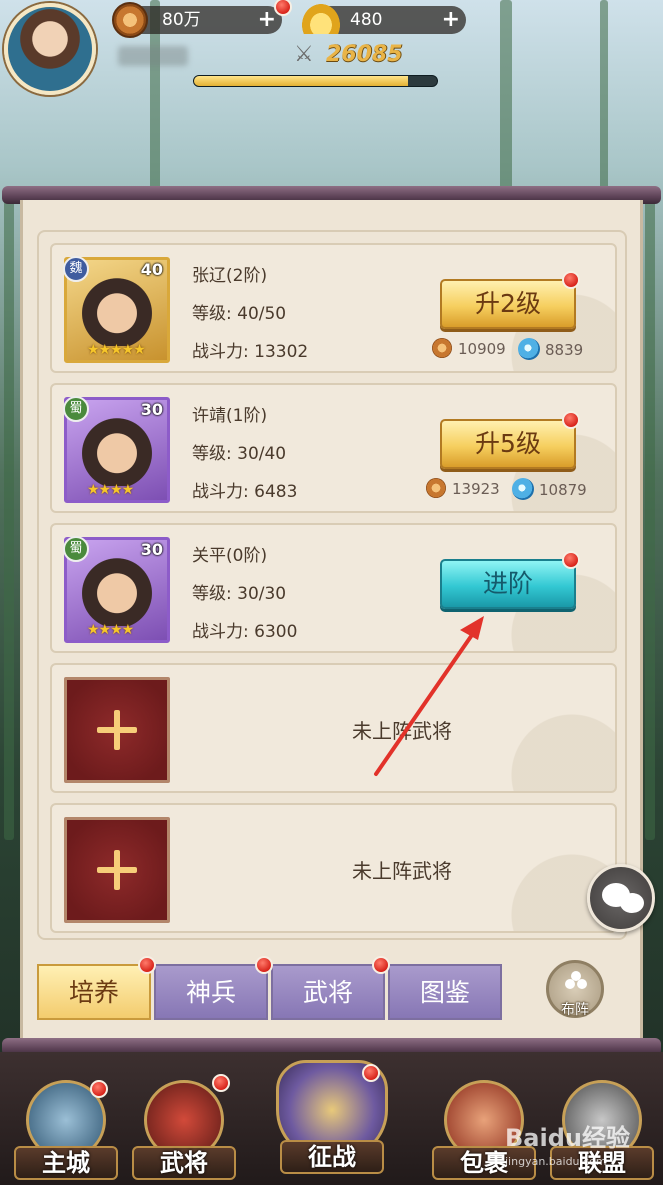  What do you see at coordinates (575, 1010) in the screenshot?
I see `formation-label: 布阵` at bounding box center [575, 1010].